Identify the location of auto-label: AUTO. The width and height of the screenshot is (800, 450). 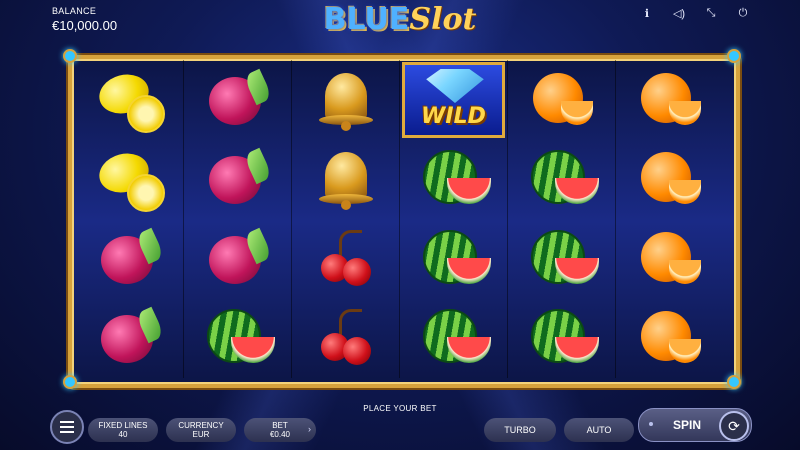
(599, 429).